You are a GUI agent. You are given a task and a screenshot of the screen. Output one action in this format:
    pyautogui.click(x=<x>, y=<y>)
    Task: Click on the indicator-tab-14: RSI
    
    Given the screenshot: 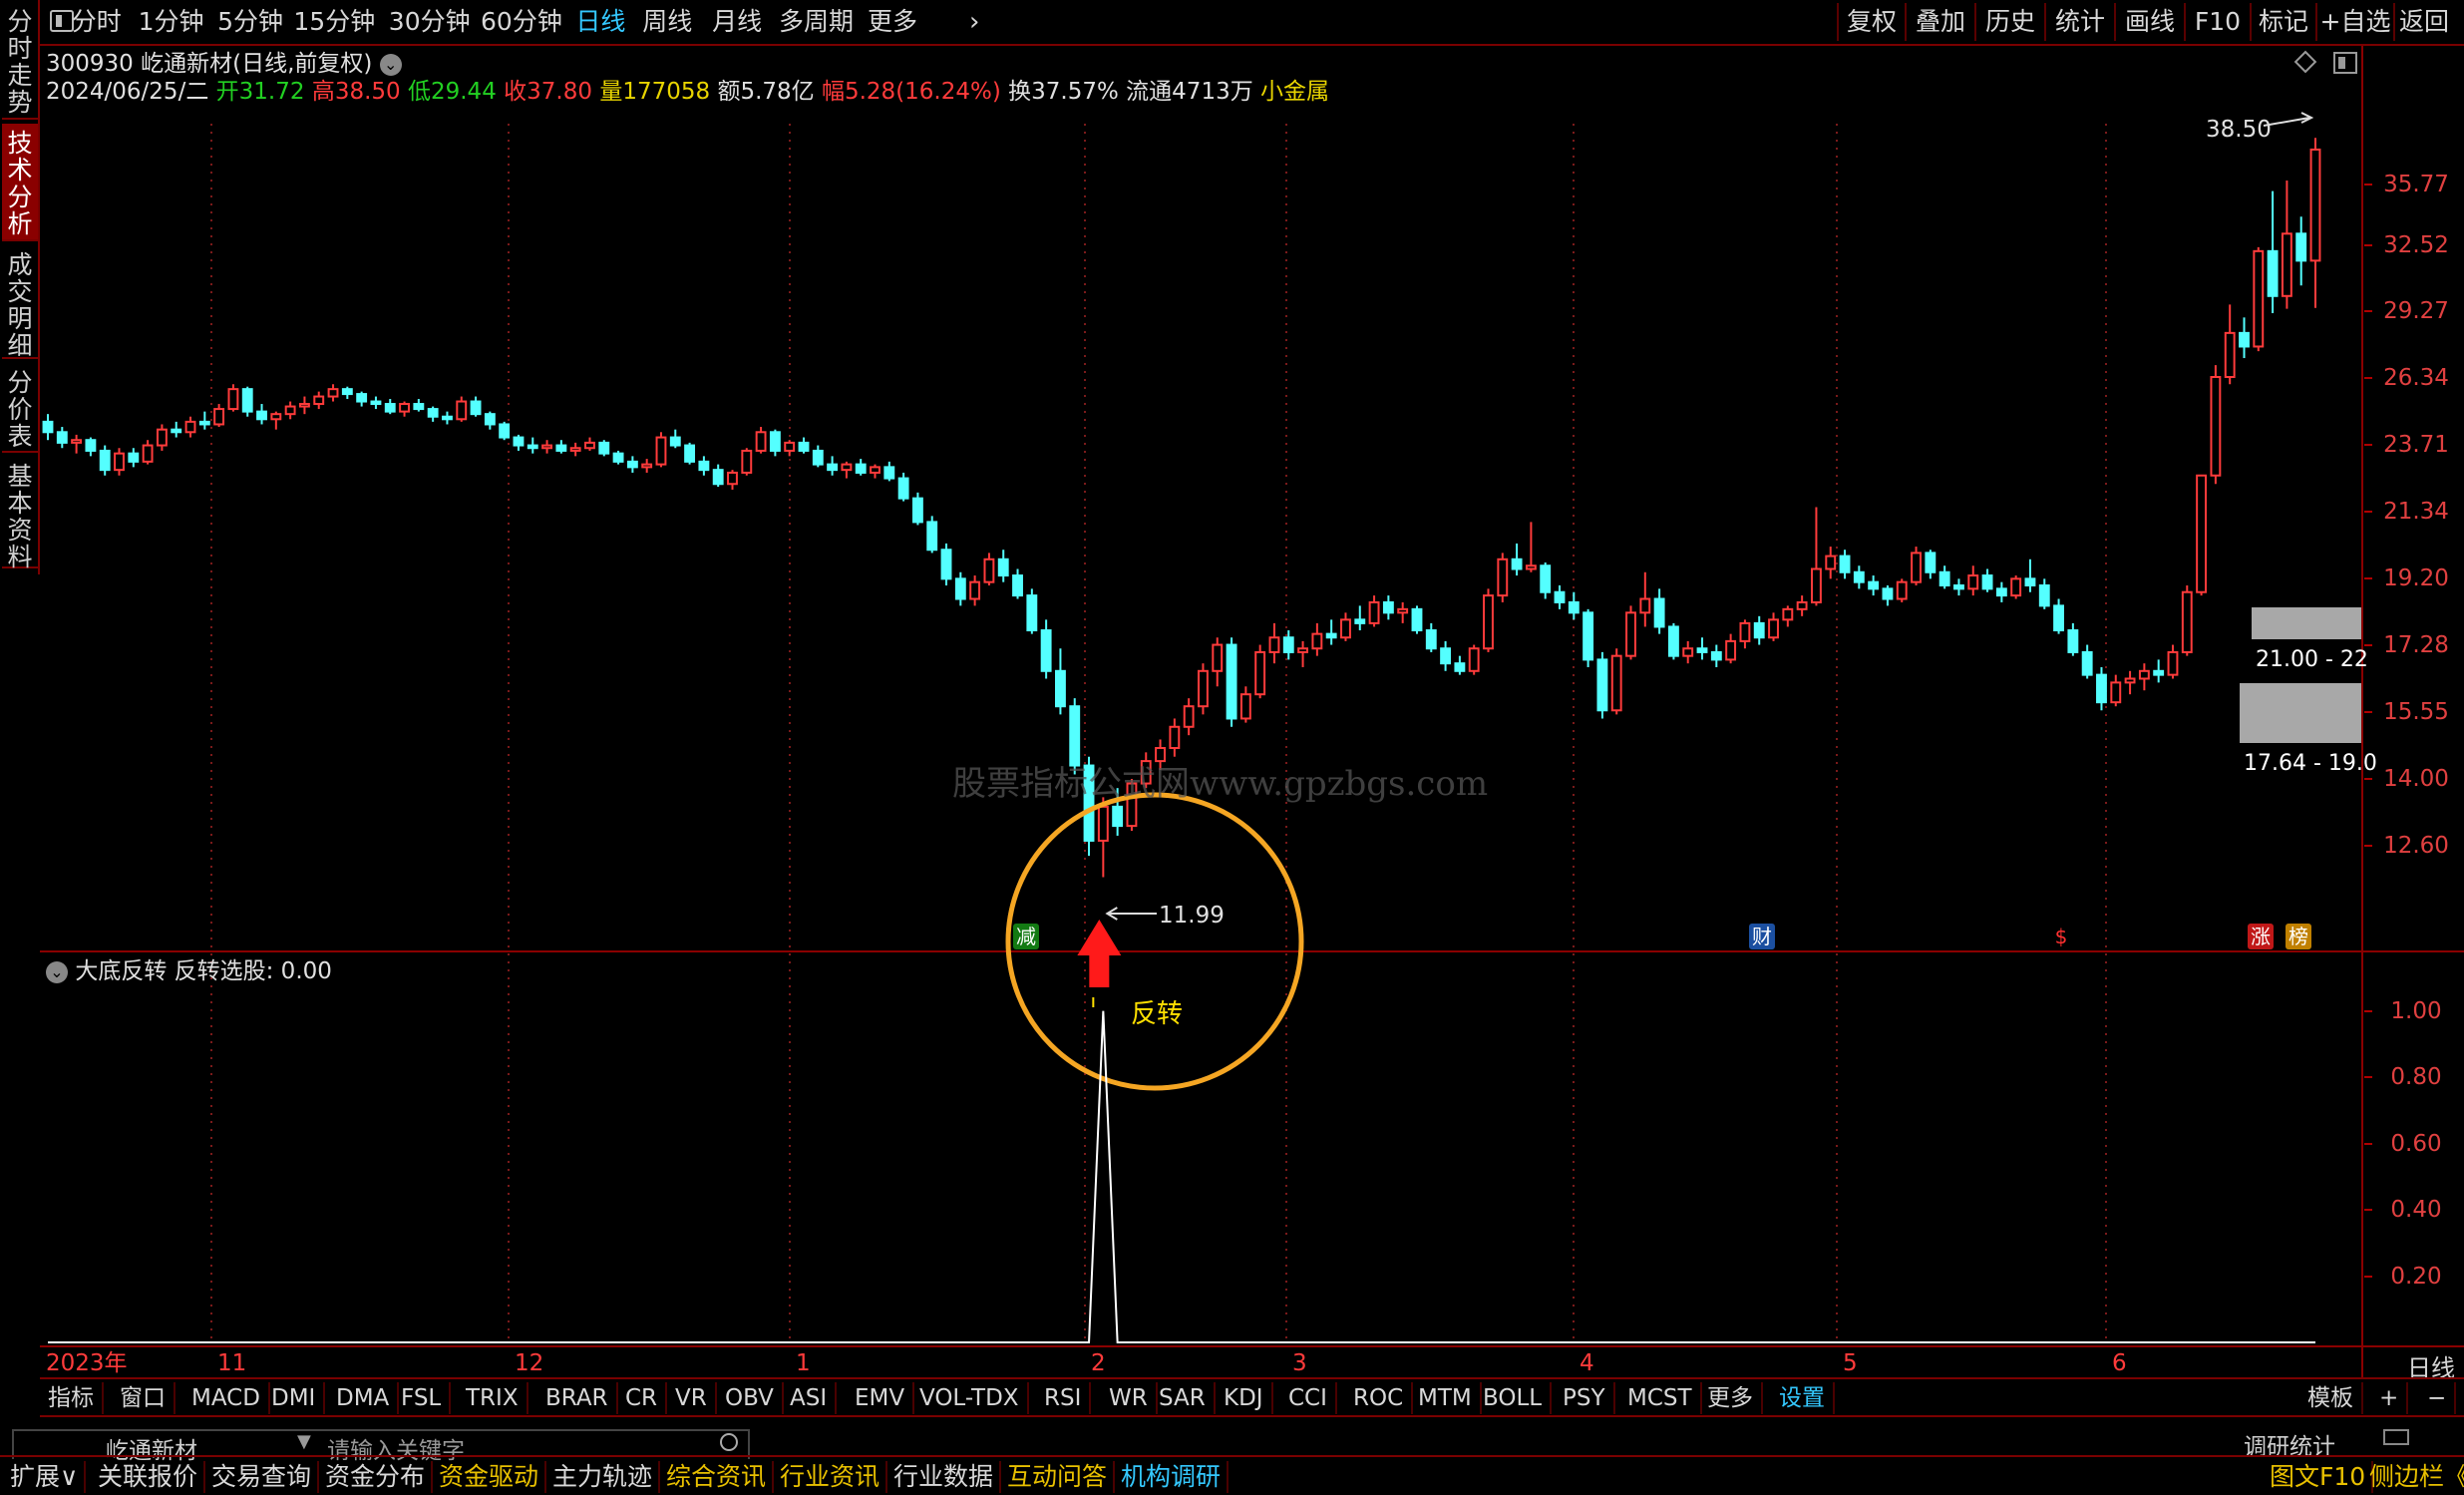 What is the action you would take?
    pyautogui.click(x=1064, y=1398)
    